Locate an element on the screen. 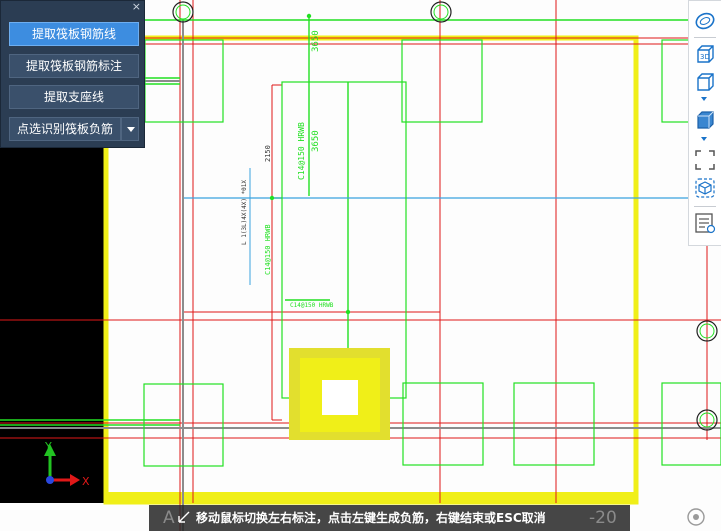  note-vertical: L 1(3L)4X(4X) *01X is located at coordinates (244, 212).